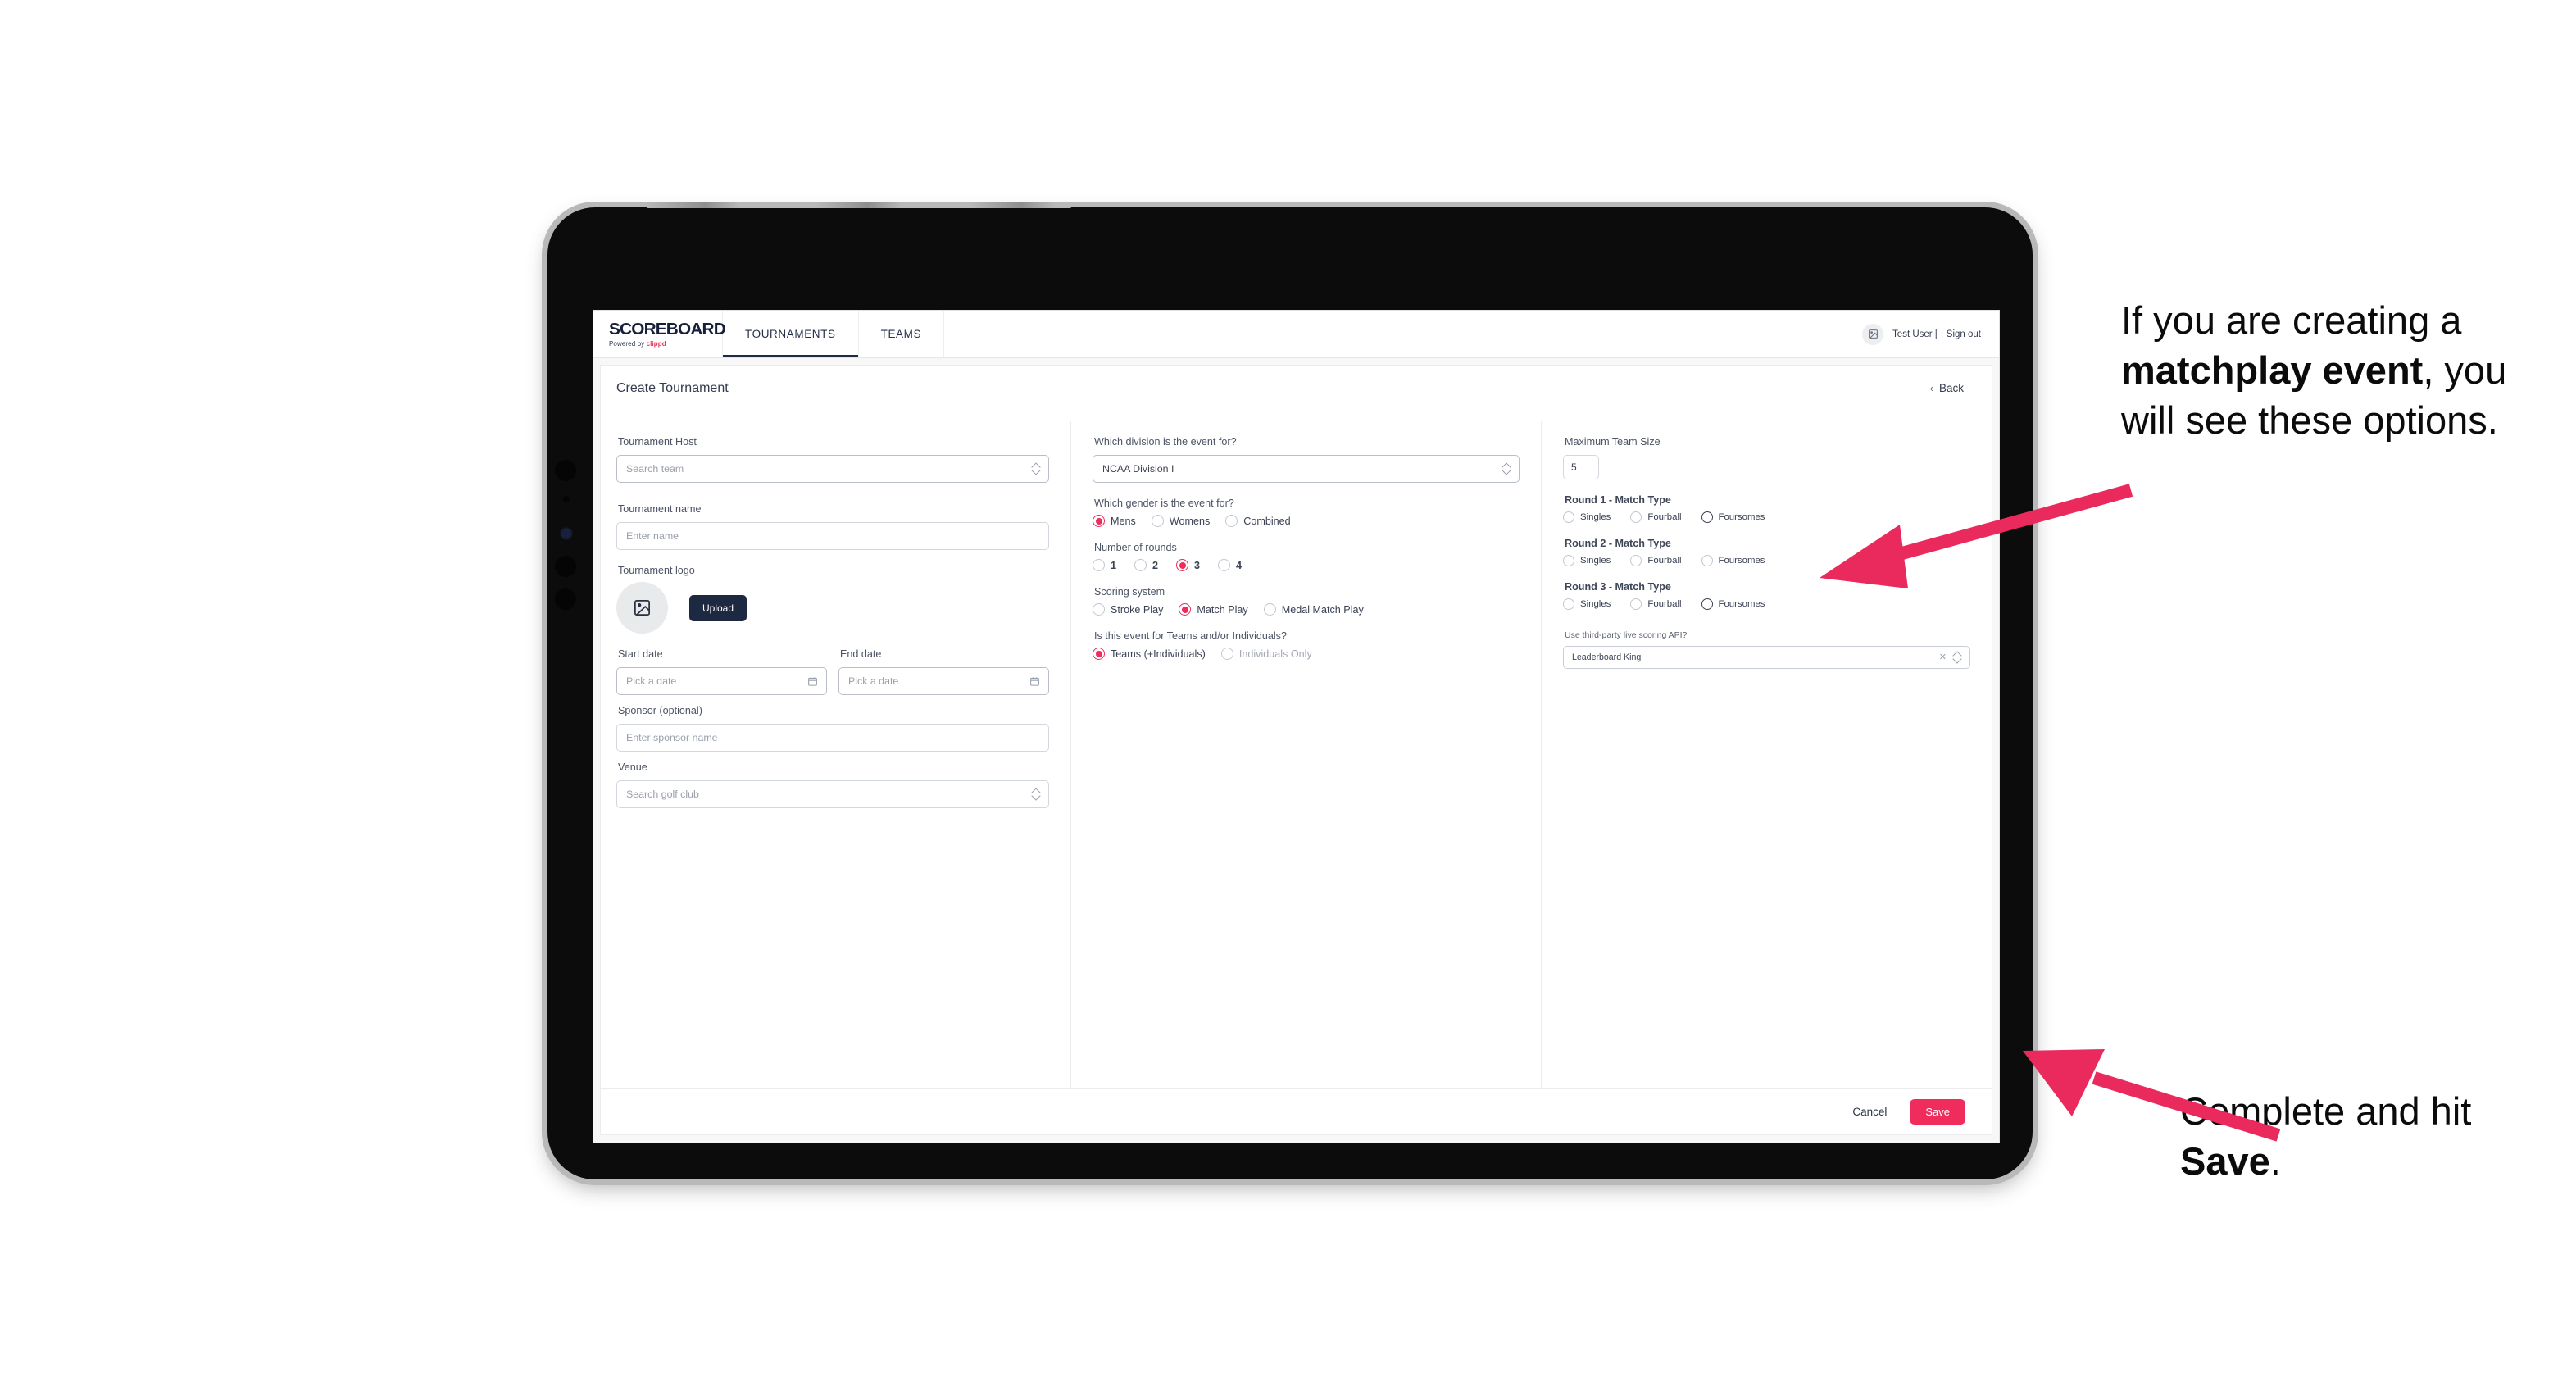 The width and height of the screenshot is (2576, 1386). I want to click on participants-option-label: Teams (+Individuals), so click(1158, 654).